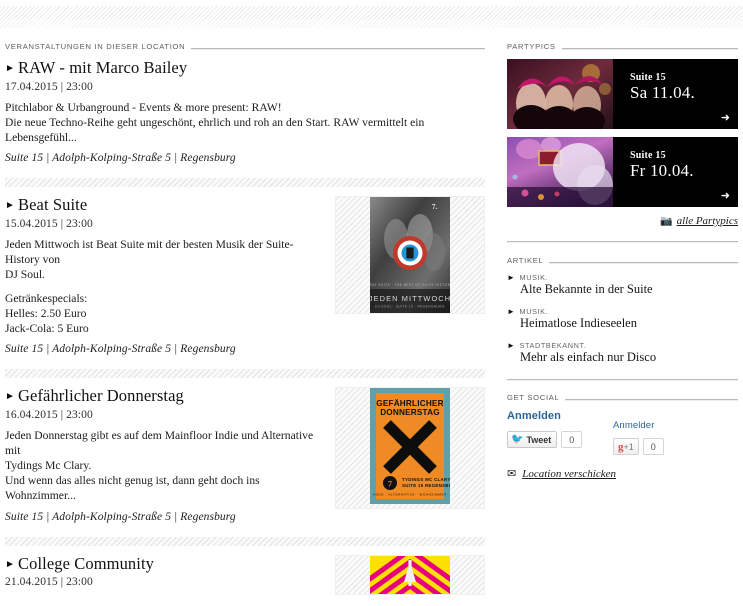  What do you see at coordinates (622, 345) in the screenshot?
I see `article-category: ►STADTBEKANNT.` at bounding box center [622, 345].